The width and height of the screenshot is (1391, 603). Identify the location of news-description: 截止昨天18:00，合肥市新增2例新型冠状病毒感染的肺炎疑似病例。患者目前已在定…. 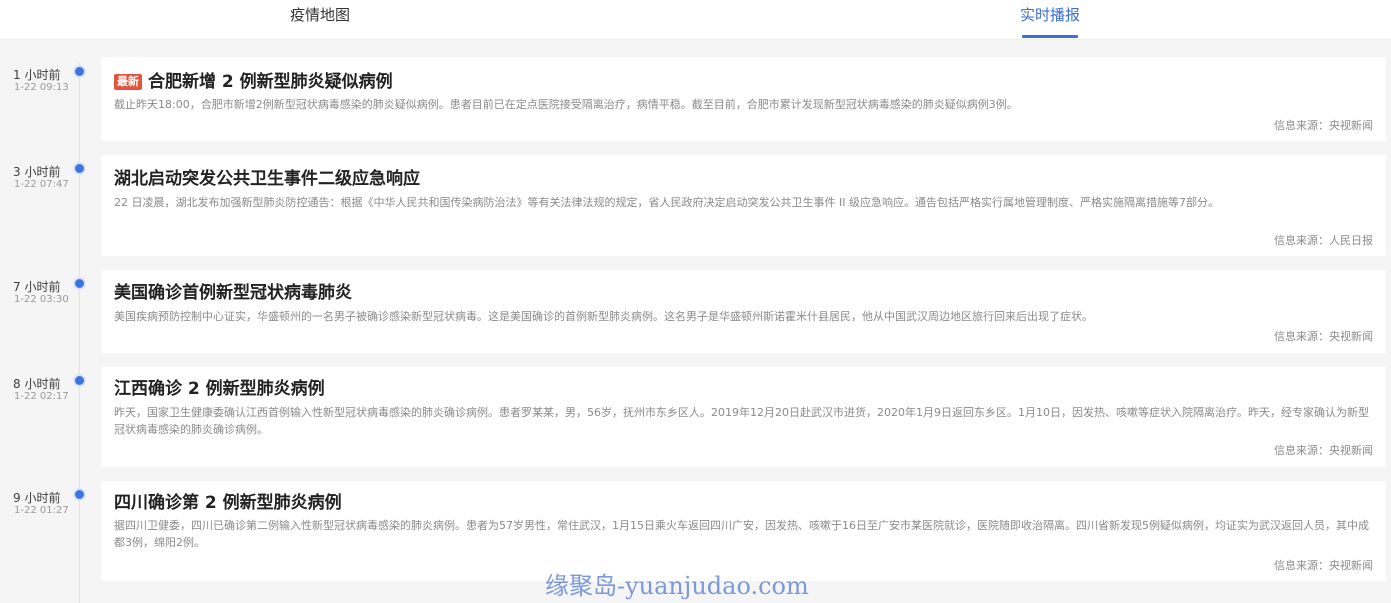
(566, 104).